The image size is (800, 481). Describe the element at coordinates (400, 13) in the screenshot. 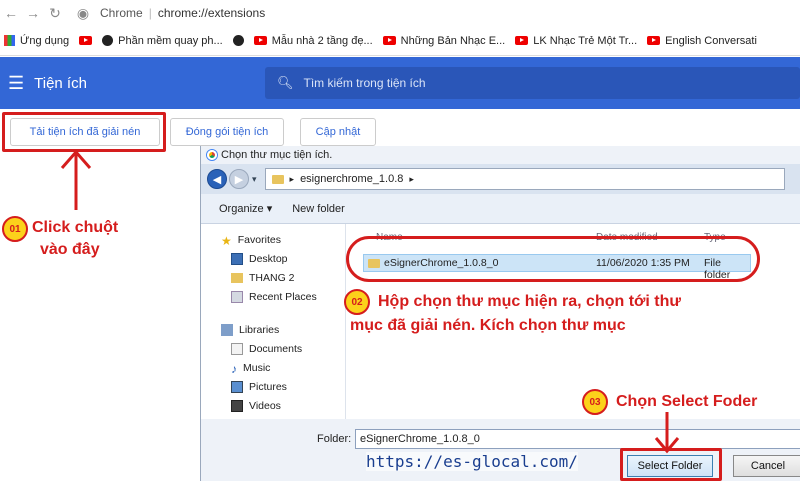

I see `address-bar: ← → ↻ ◉ Chrome | chrome://extensions` at that location.